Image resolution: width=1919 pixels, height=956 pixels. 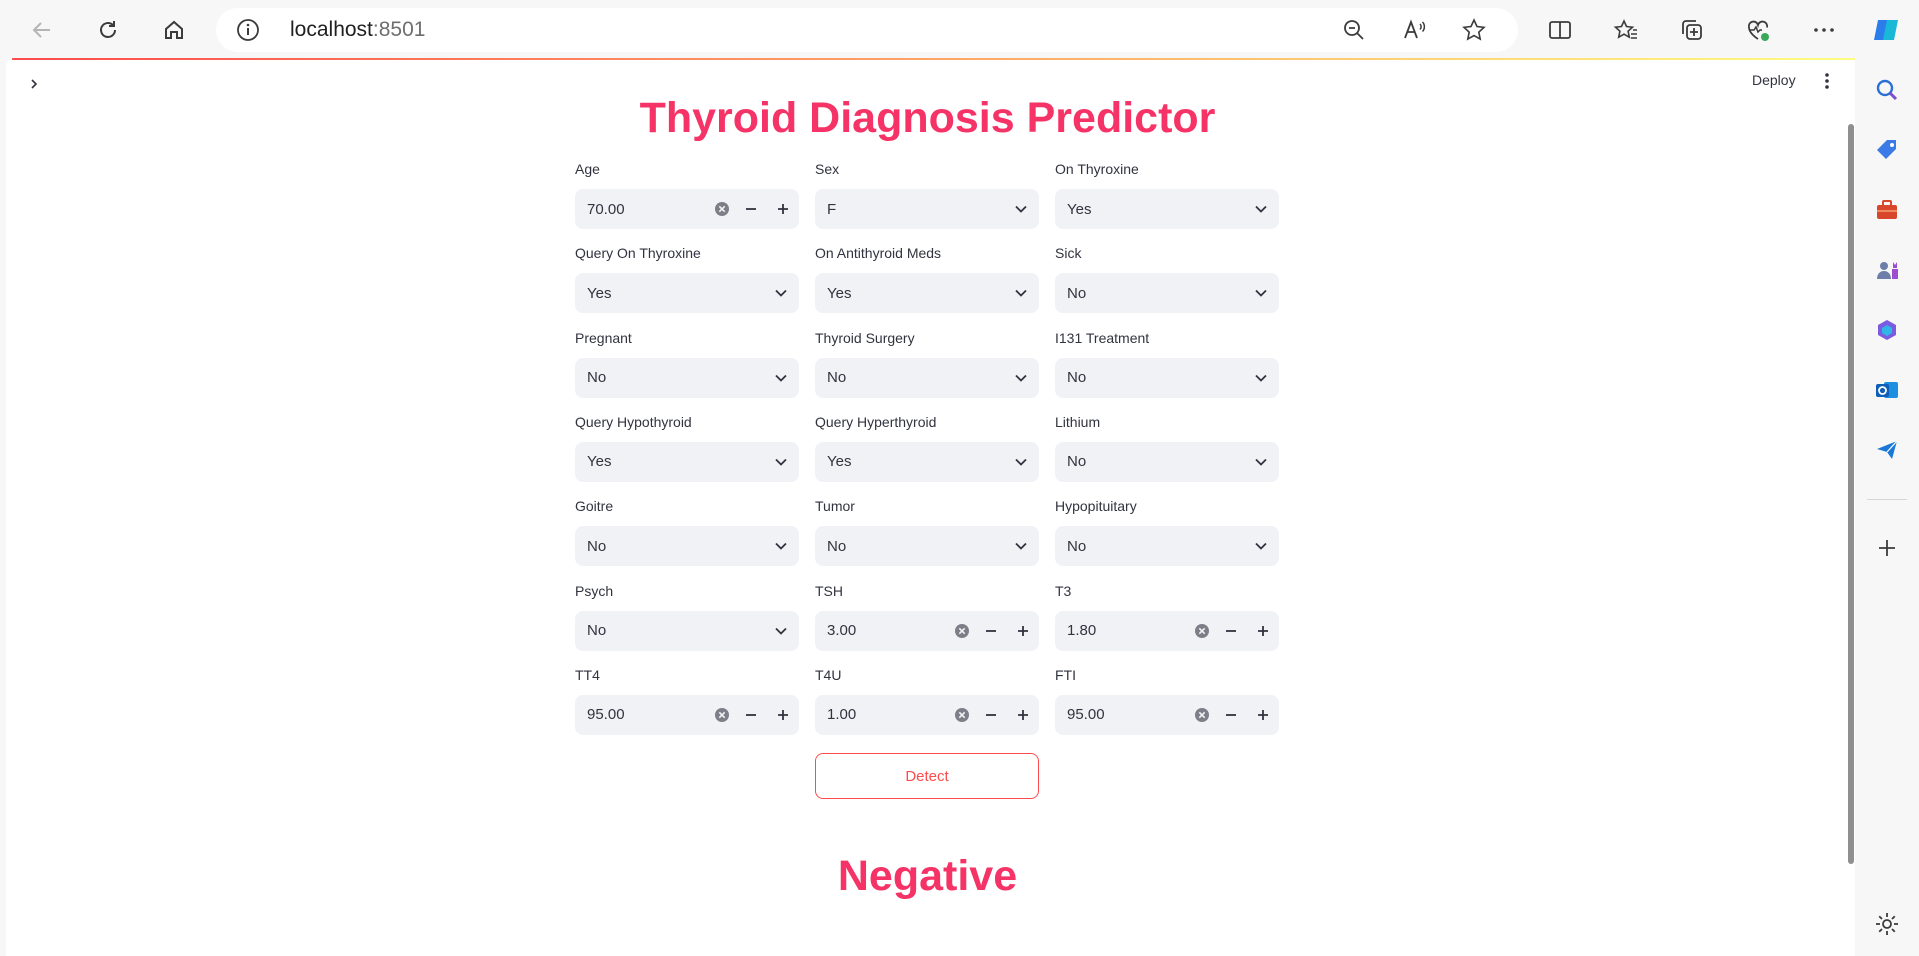 What do you see at coordinates (882, 630) in the screenshot?
I see `tsh-value: 3.00` at bounding box center [882, 630].